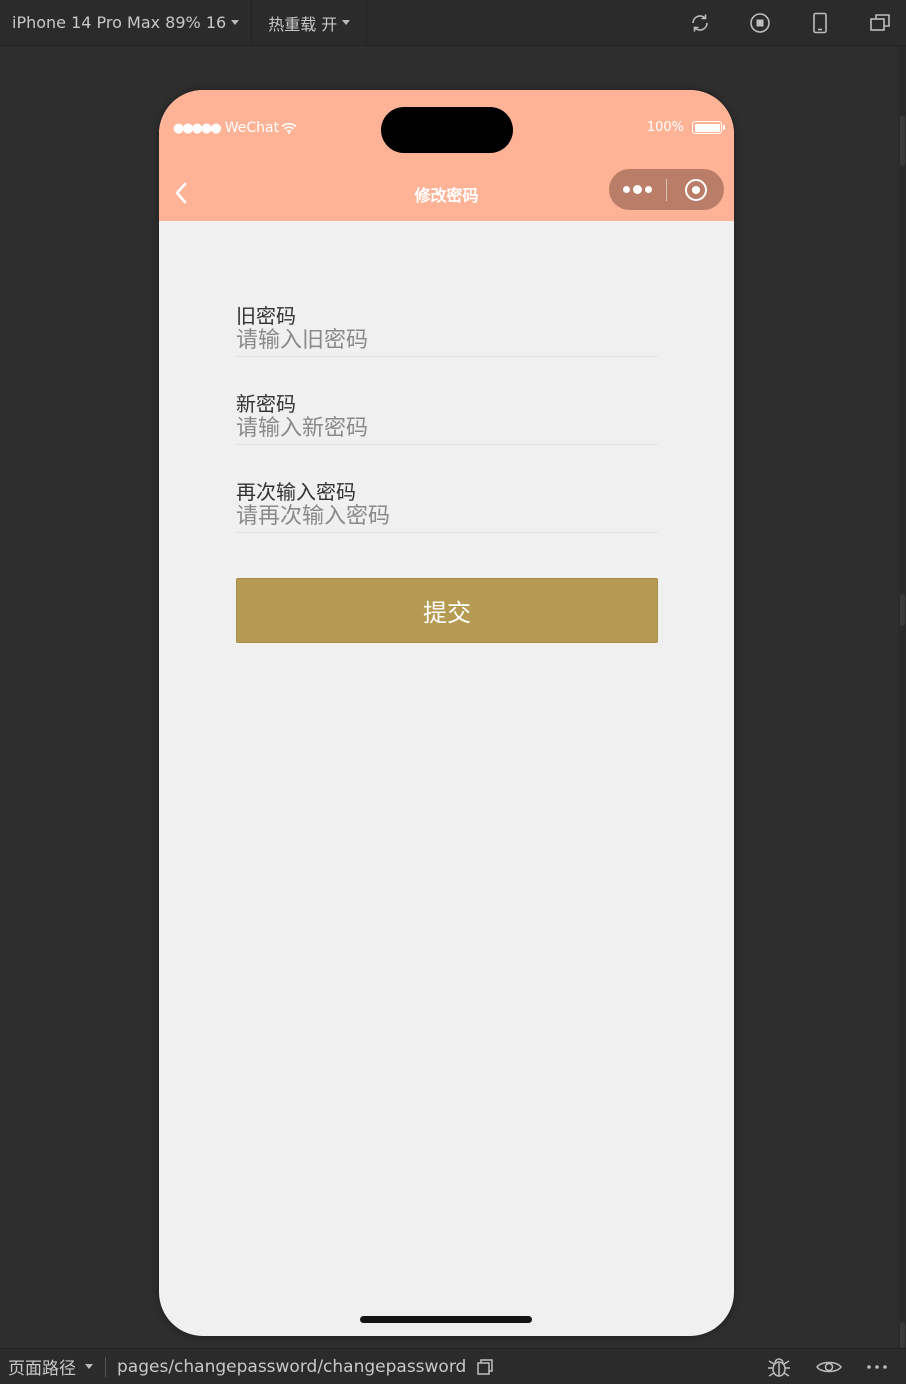 The width and height of the screenshot is (906, 1384). I want to click on submit-button: 提交, so click(447, 610).